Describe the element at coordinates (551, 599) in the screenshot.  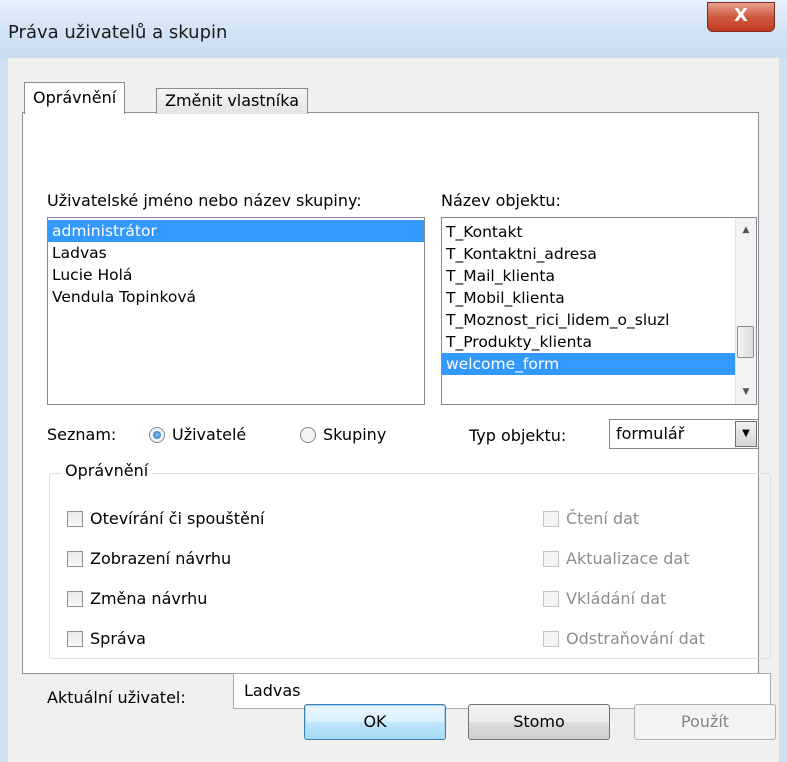
I see `checkbox-insert-data` at that location.